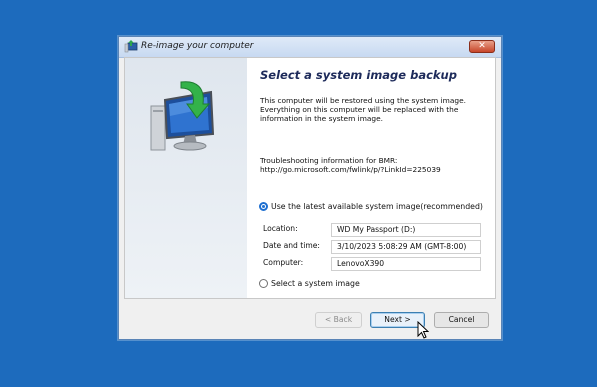 Image resolution: width=597 pixels, height=387 pixels. I want to click on title-bar: Re-image your computer ✕, so click(310, 47).